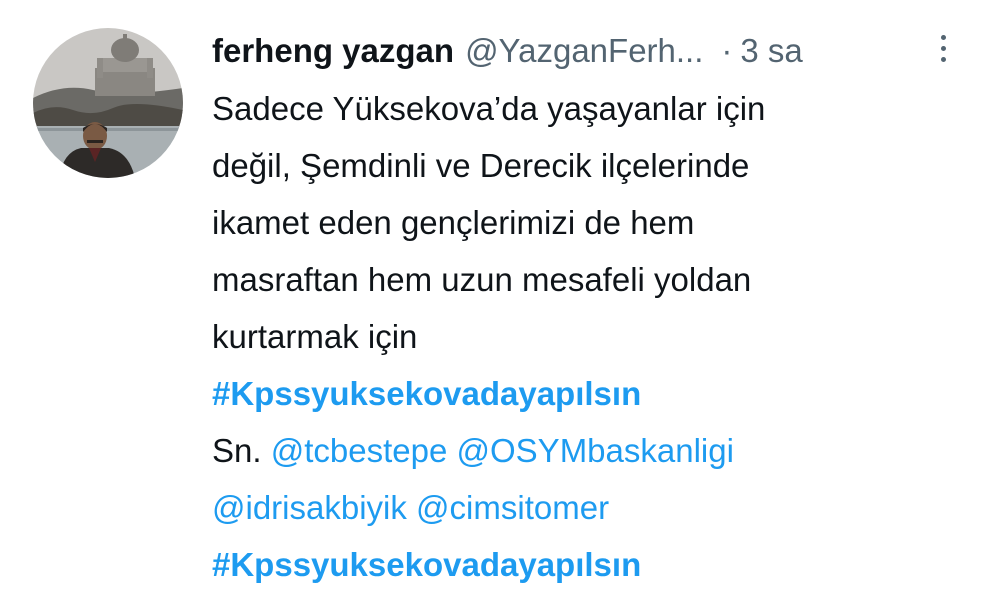 The height and width of the screenshot is (590, 1000). I want to click on tweet-text-line: ikamet eden gençlerimizi de hem, so click(453, 222).